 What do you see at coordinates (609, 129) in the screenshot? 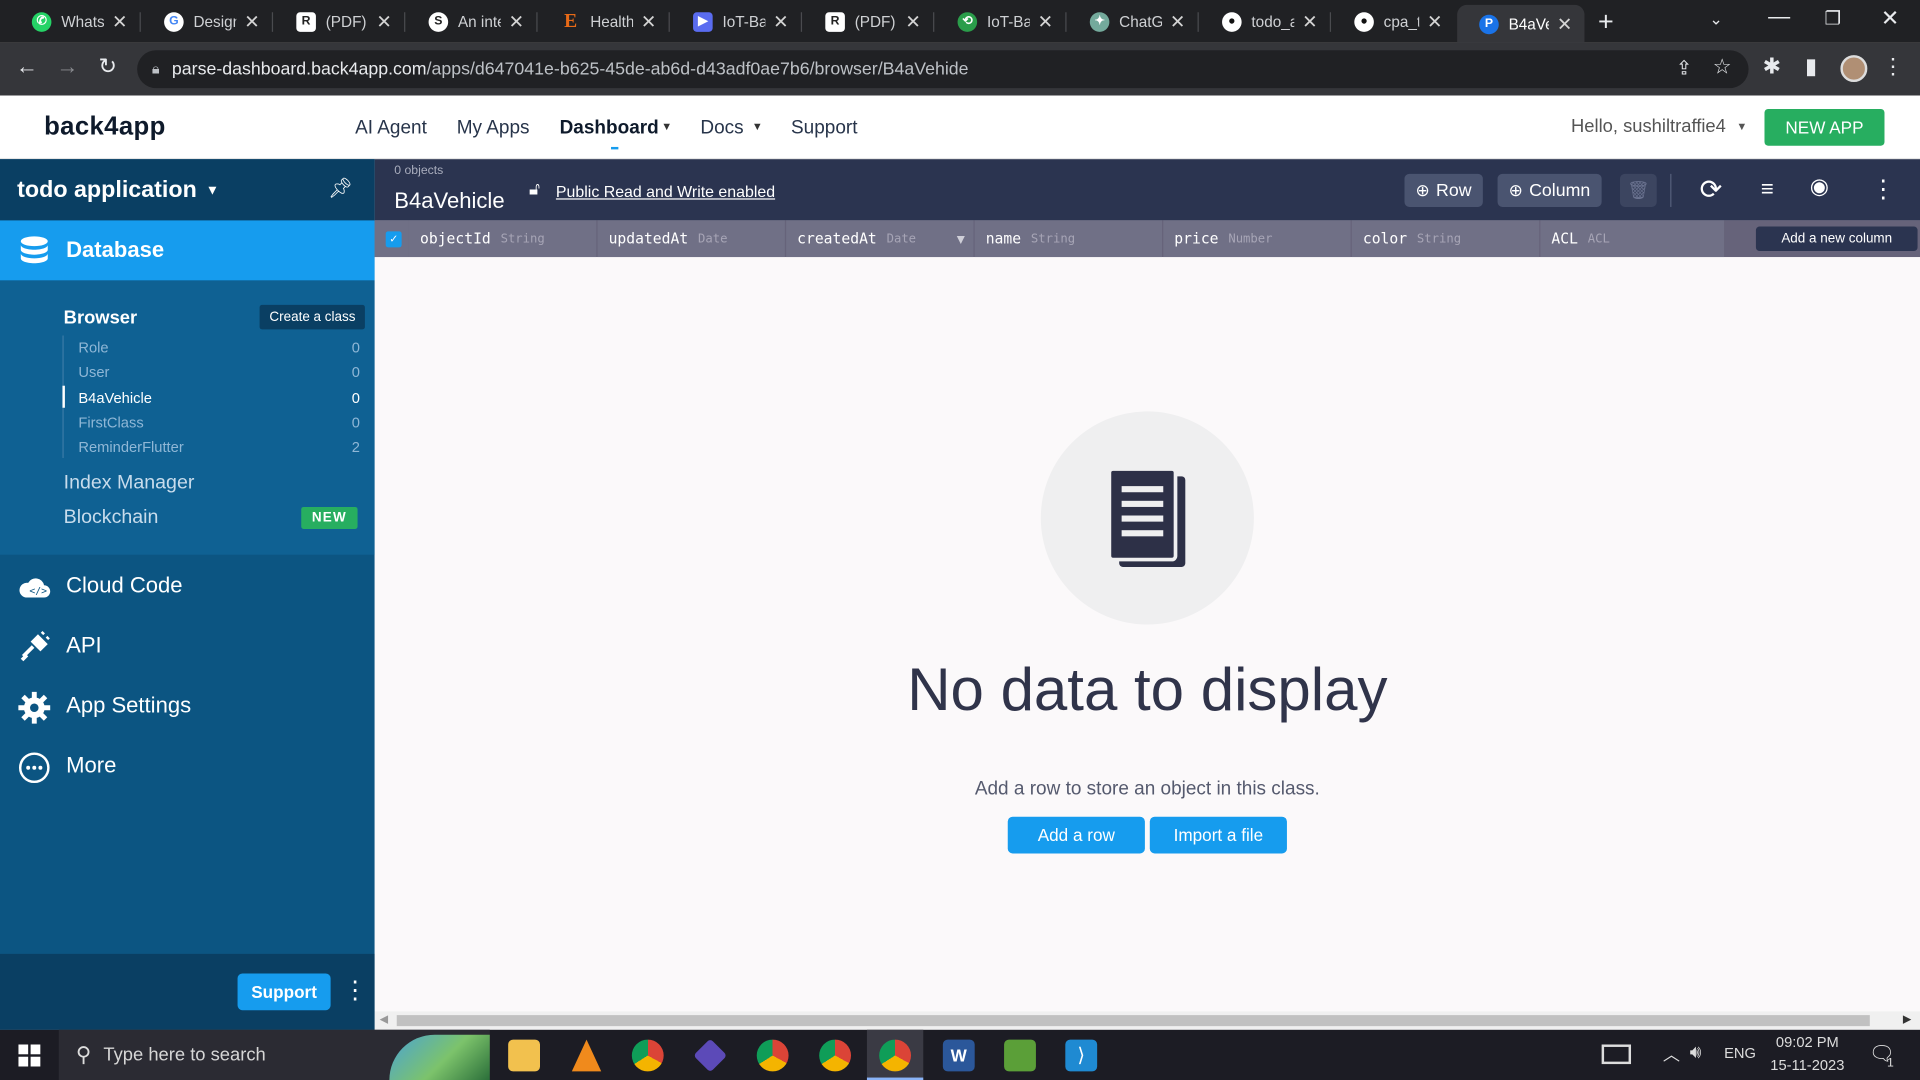
I see `nav-dashboard: Dashboard` at bounding box center [609, 129].